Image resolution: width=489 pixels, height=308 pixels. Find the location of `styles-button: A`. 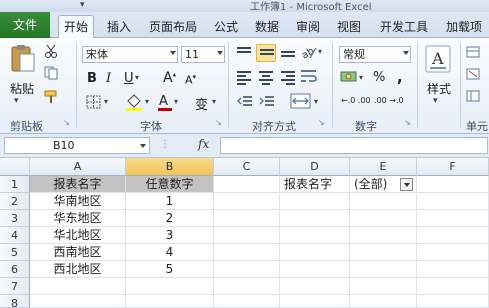

styles-button: A is located at coordinates (438, 60).